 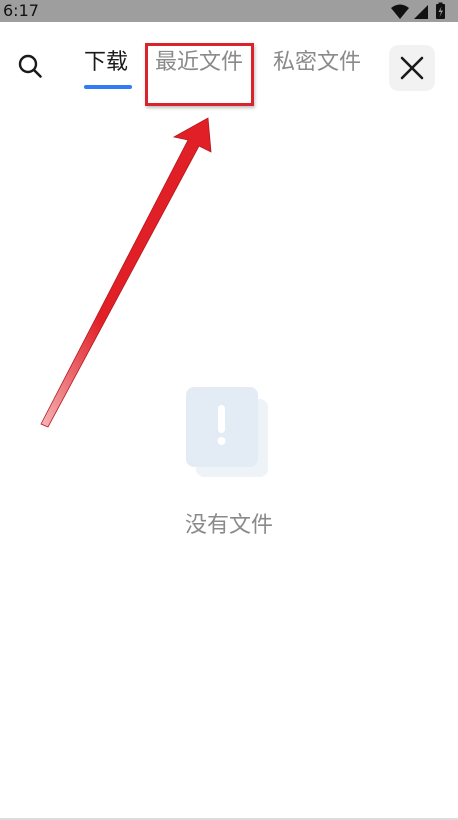 I want to click on empty-file-alert-icon, so click(x=227, y=432).